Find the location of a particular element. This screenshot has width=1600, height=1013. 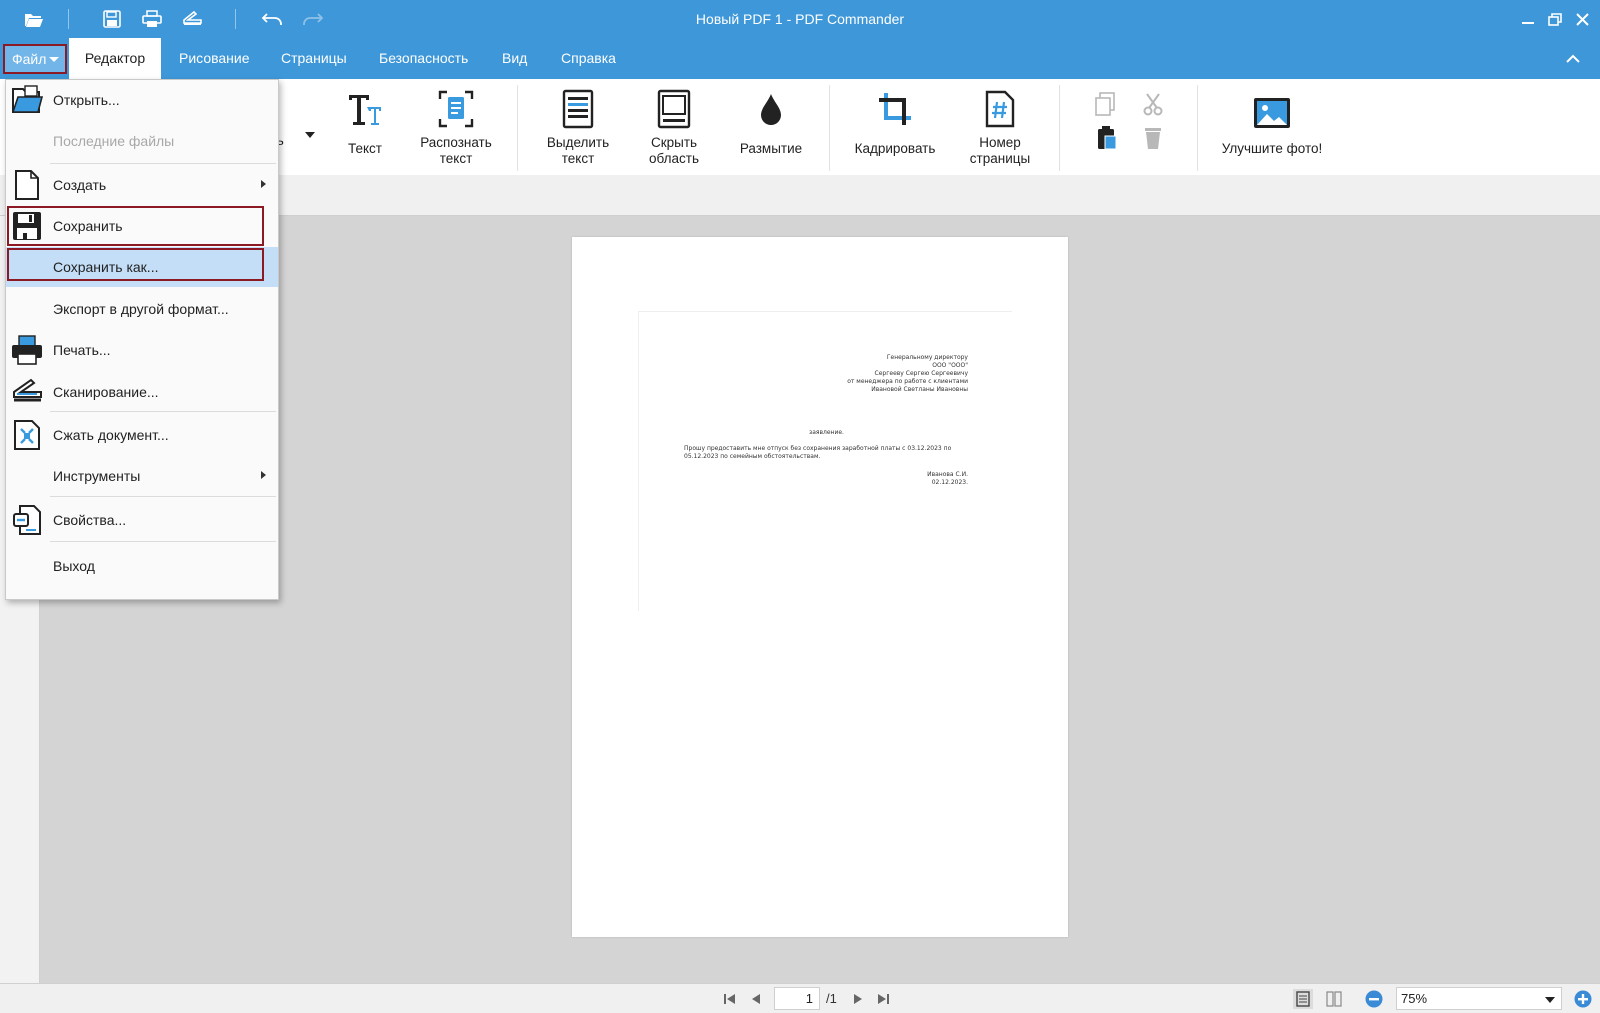

doc-addressee-line: Генеральному директору is located at coordinates (927, 357).